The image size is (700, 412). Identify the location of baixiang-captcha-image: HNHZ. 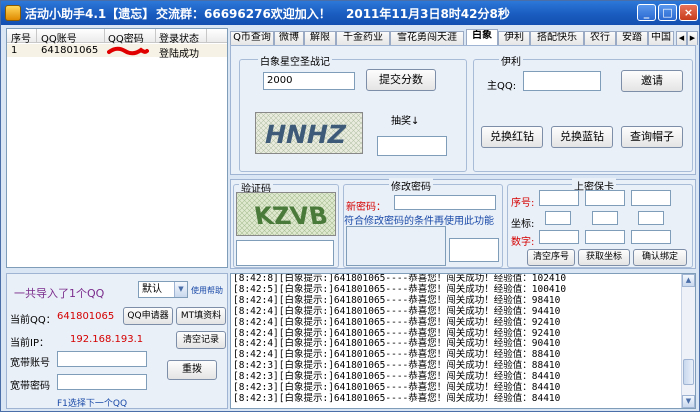
(309, 133).